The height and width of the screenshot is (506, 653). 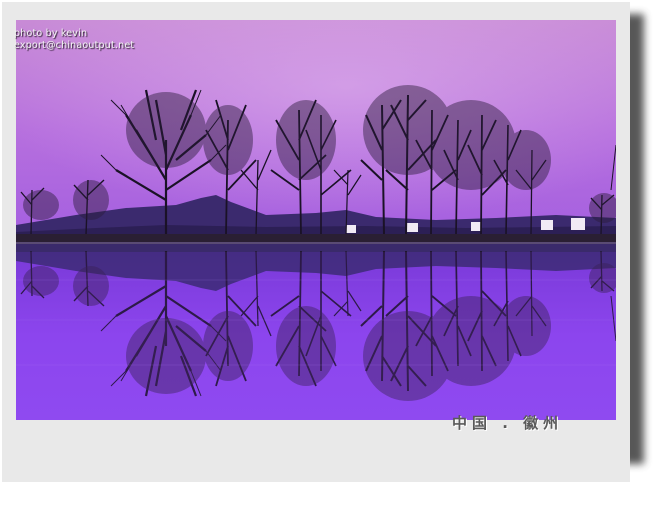 What do you see at coordinates (74, 45) in the screenshot?
I see `watermark-email: export@chinaoutput.net` at bounding box center [74, 45].